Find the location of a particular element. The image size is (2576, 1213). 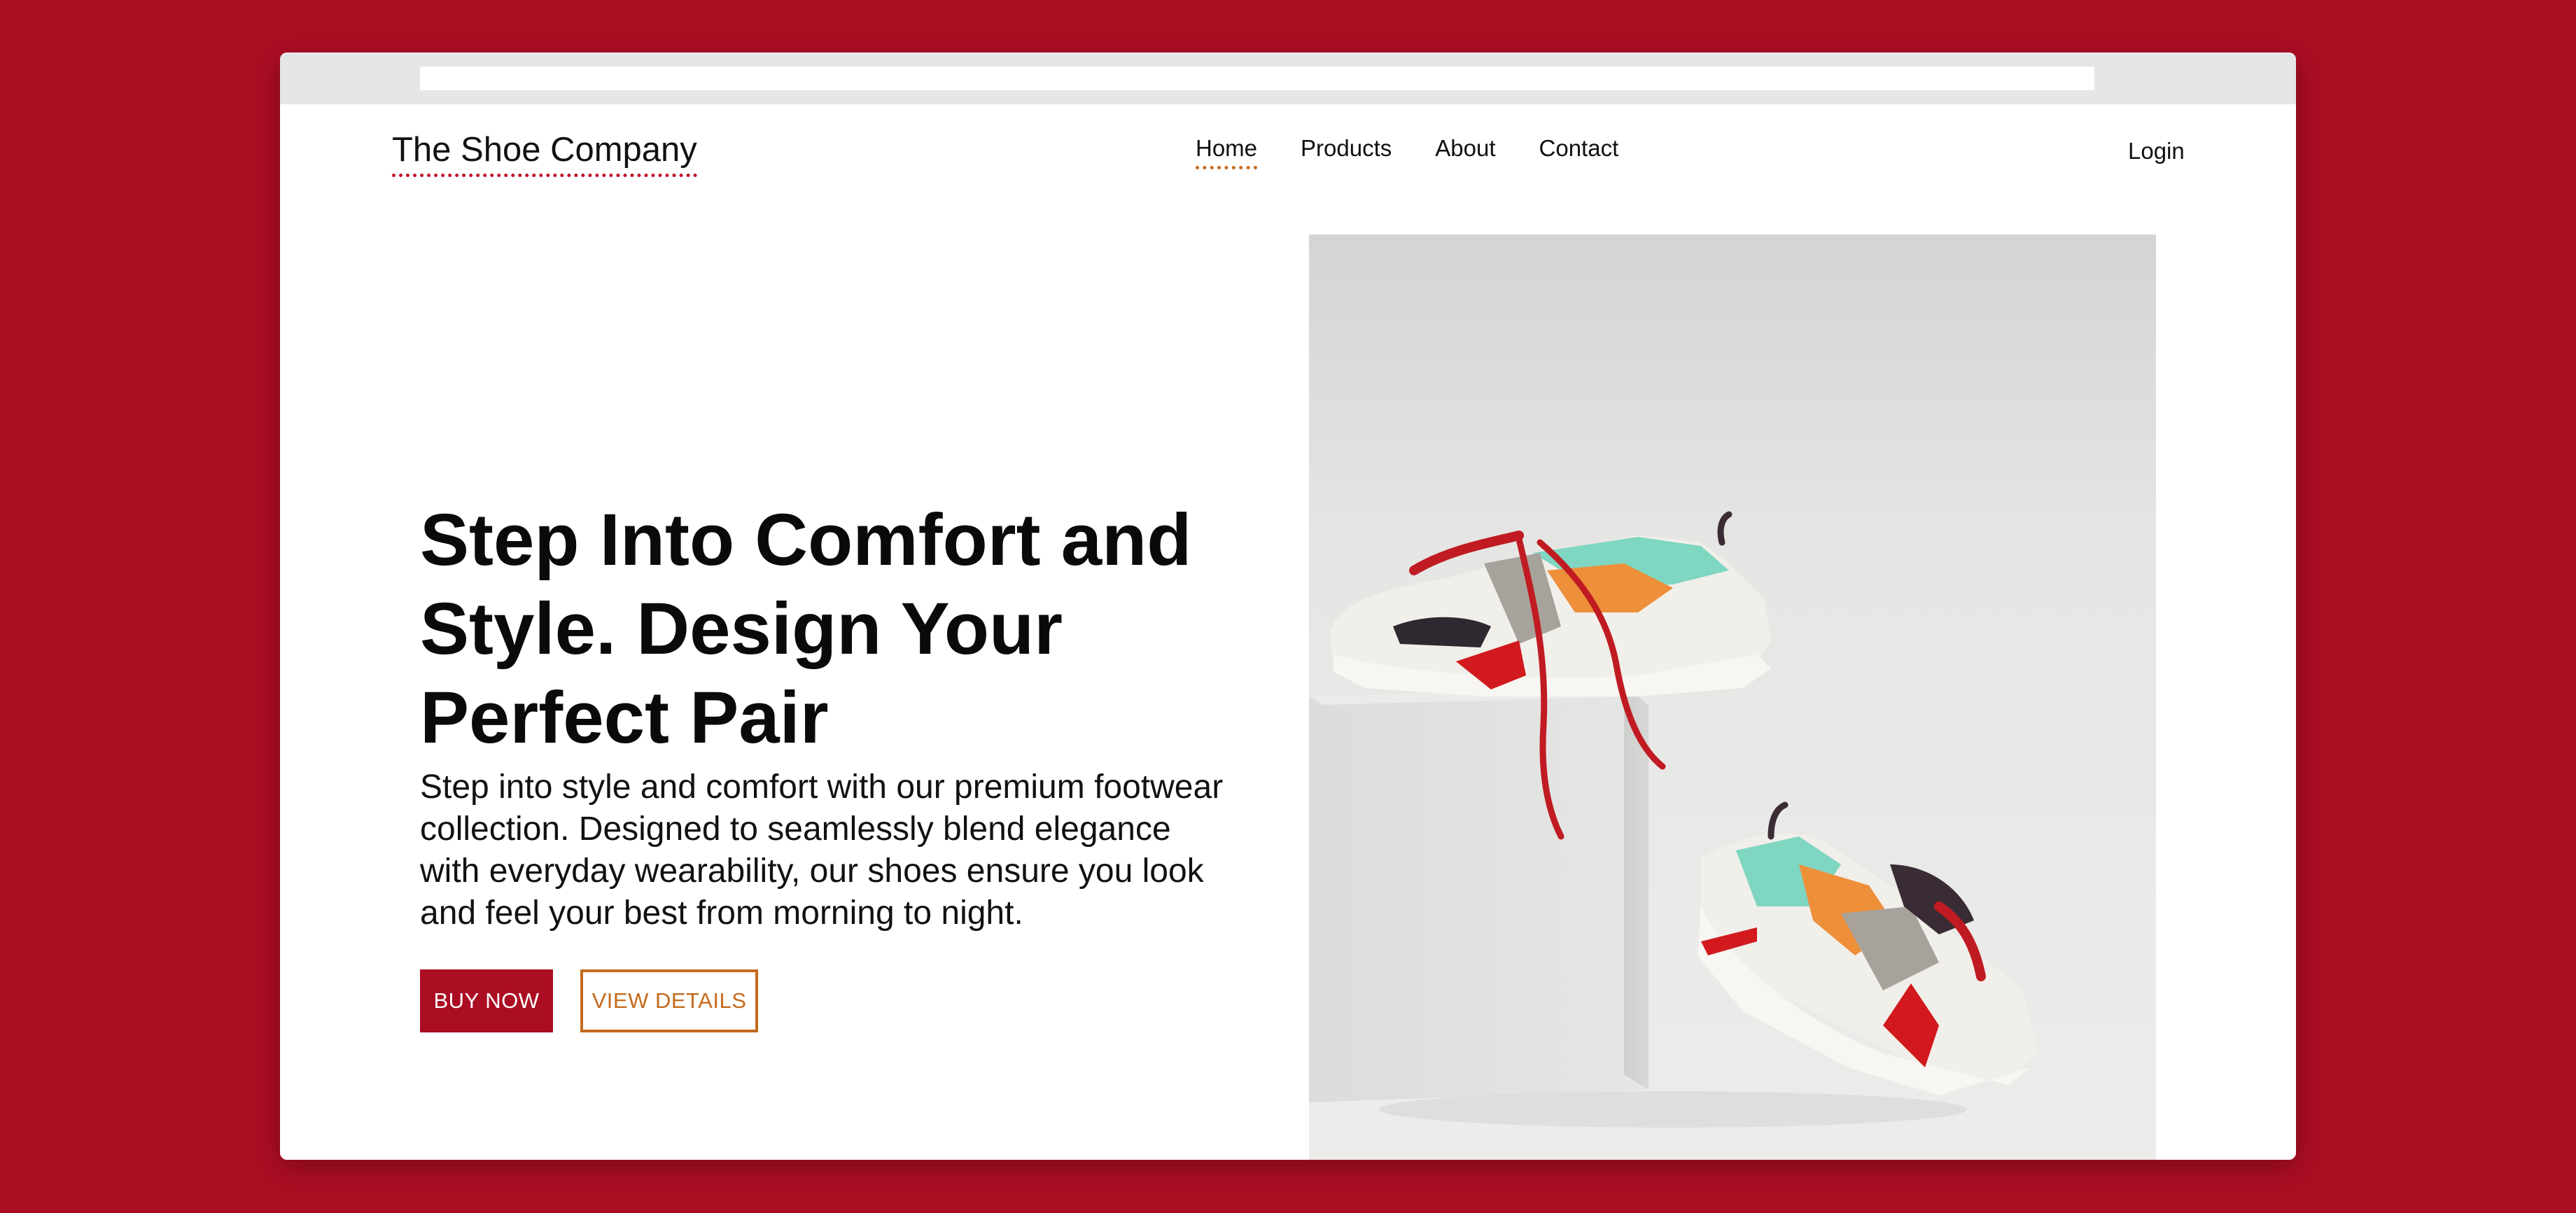

nav-item-about: About is located at coordinates (1465, 152).